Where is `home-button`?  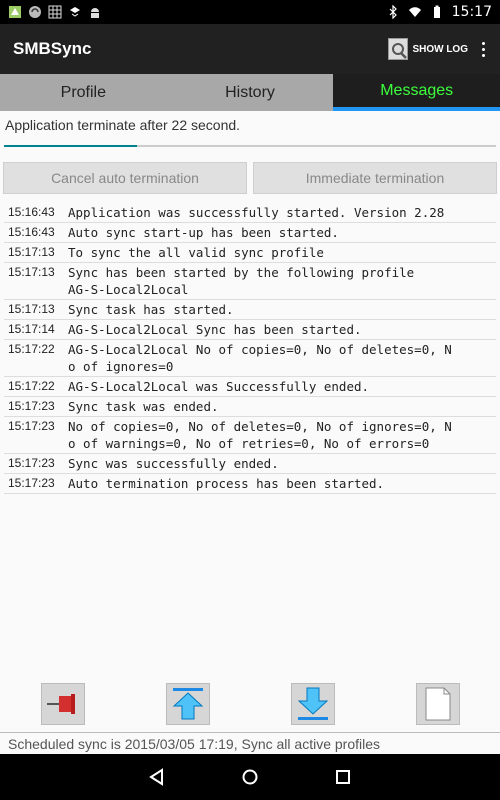 home-button is located at coordinates (250, 777).